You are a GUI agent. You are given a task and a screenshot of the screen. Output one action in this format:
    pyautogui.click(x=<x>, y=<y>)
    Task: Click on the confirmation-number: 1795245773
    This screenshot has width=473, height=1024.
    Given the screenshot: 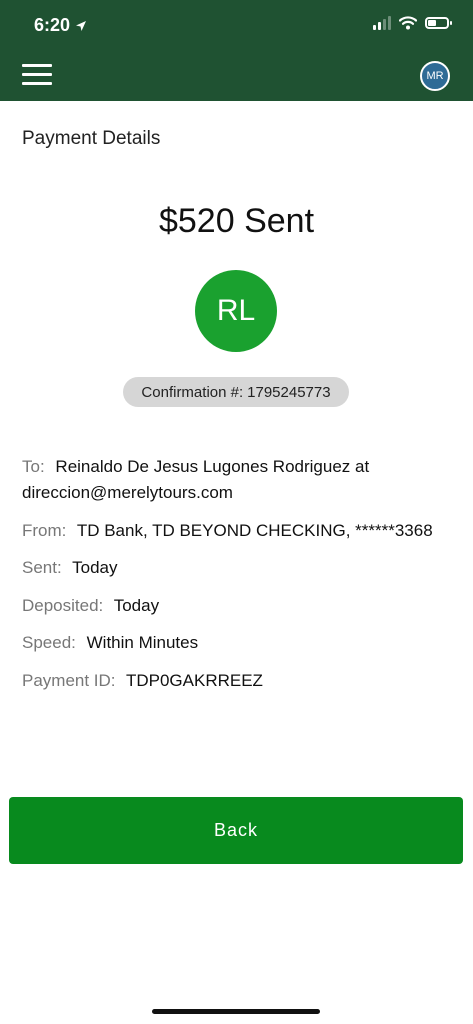 What is the action you would take?
    pyautogui.click(x=289, y=392)
    